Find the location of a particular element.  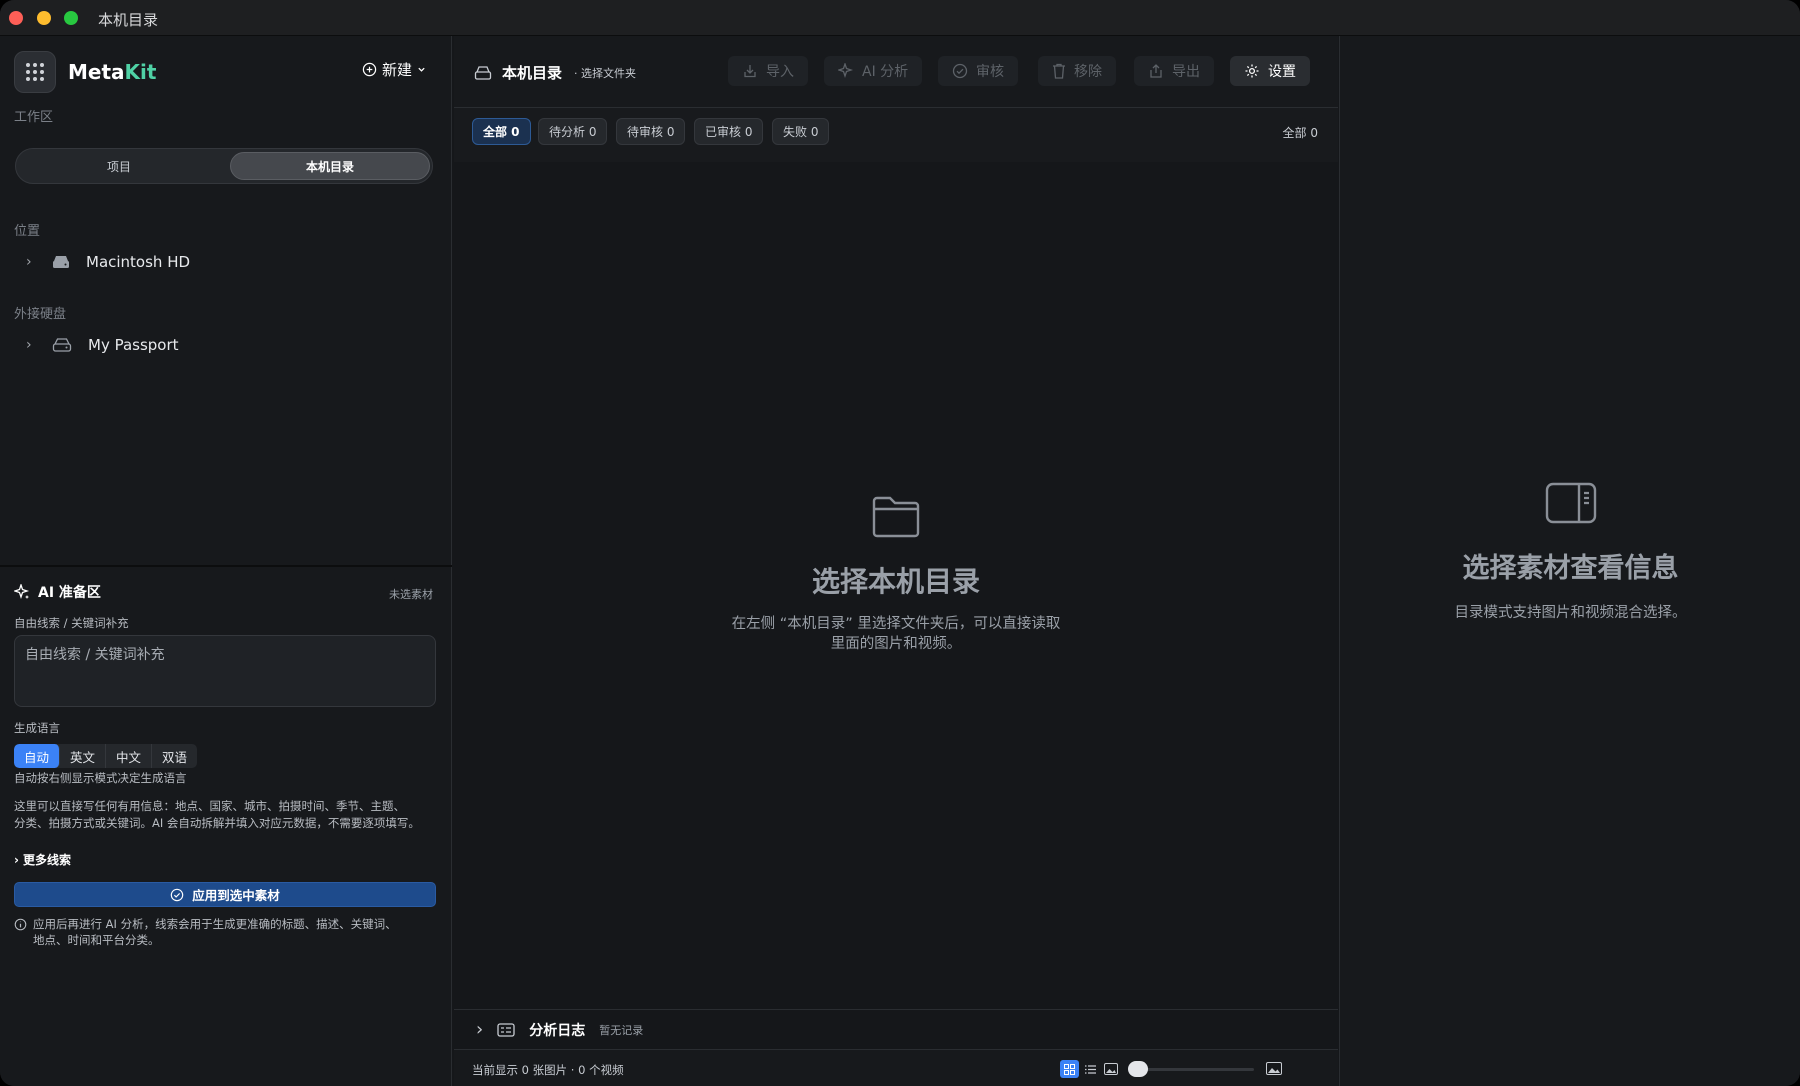

status-bar: 当前显示 0 张图片 · 0 个视频 is located at coordinates (896, 1067).